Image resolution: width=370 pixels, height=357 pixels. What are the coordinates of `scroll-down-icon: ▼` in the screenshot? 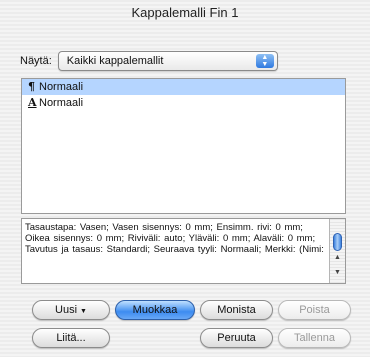 It's located at (337, 272).